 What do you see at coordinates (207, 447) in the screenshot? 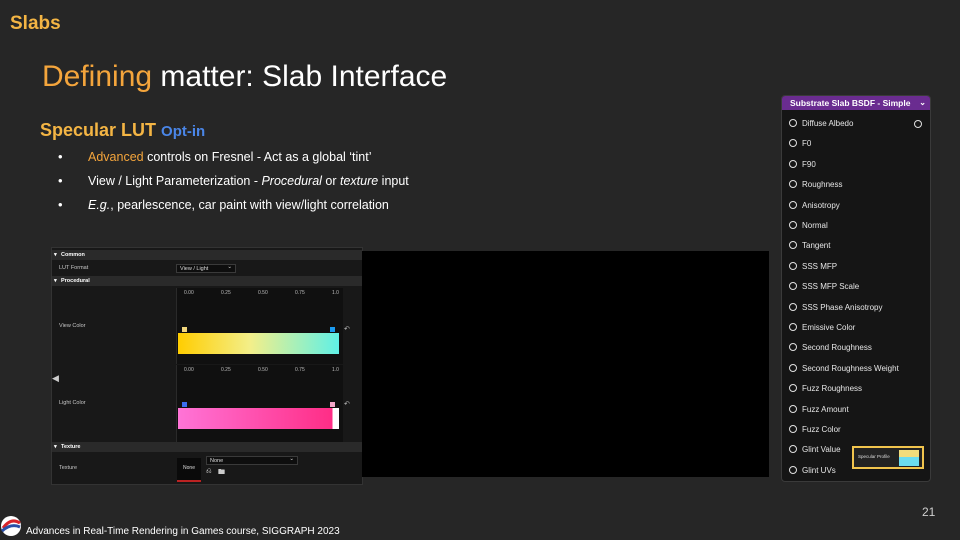
I see `category-texture: Texture` at bounding box center [207, 447].